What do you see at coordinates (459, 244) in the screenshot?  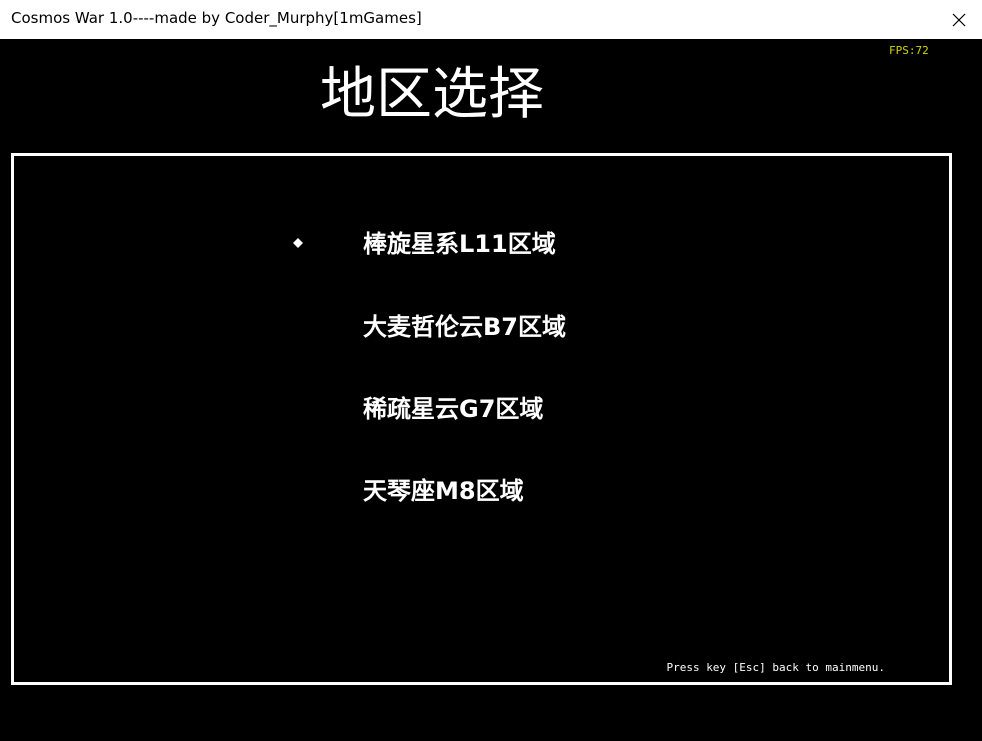 I see `region-option-l11: 棒旋星系L11区域` at bounding box center [459, 244].